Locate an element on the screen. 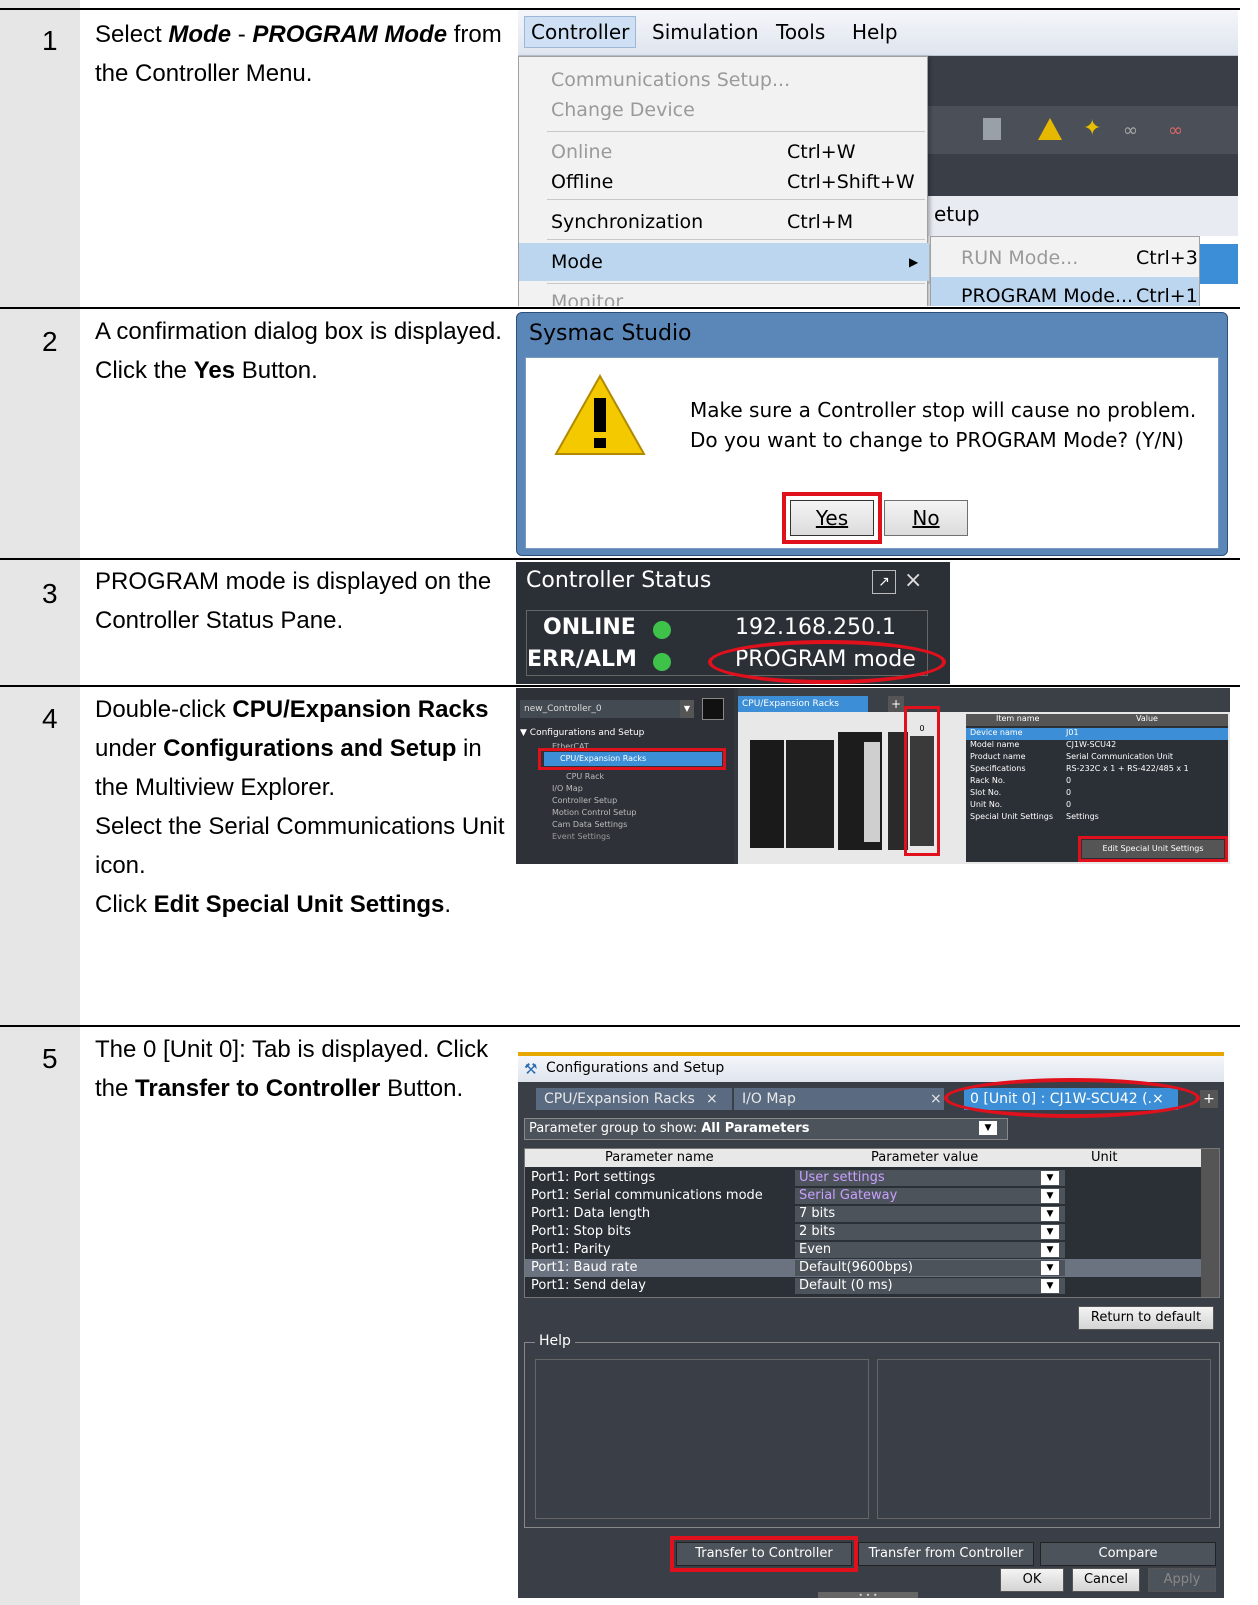 This screenshot has height=1605, width=1258. online-ip: 192.168.250.1 is located at coordinates (815, 627).